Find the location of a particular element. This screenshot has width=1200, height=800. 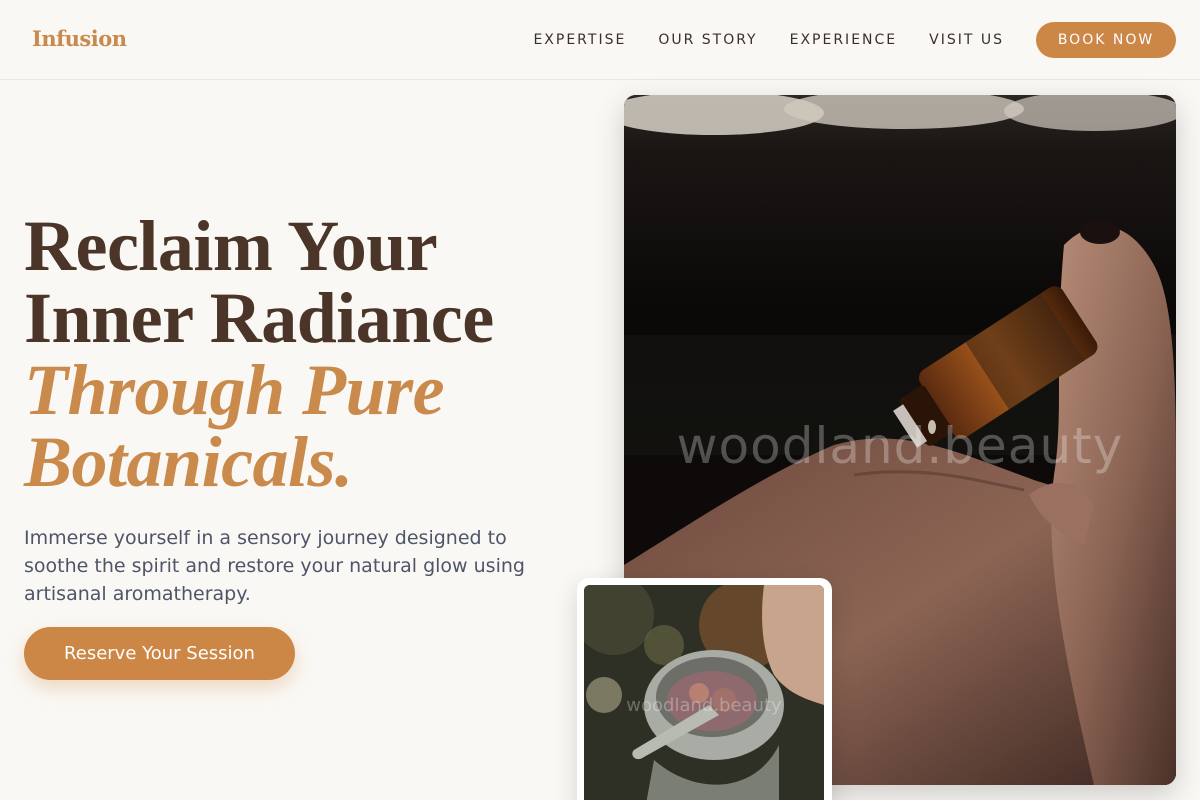

nav-link-experience: EXPERIENCE is located at coordinates (844, 40).